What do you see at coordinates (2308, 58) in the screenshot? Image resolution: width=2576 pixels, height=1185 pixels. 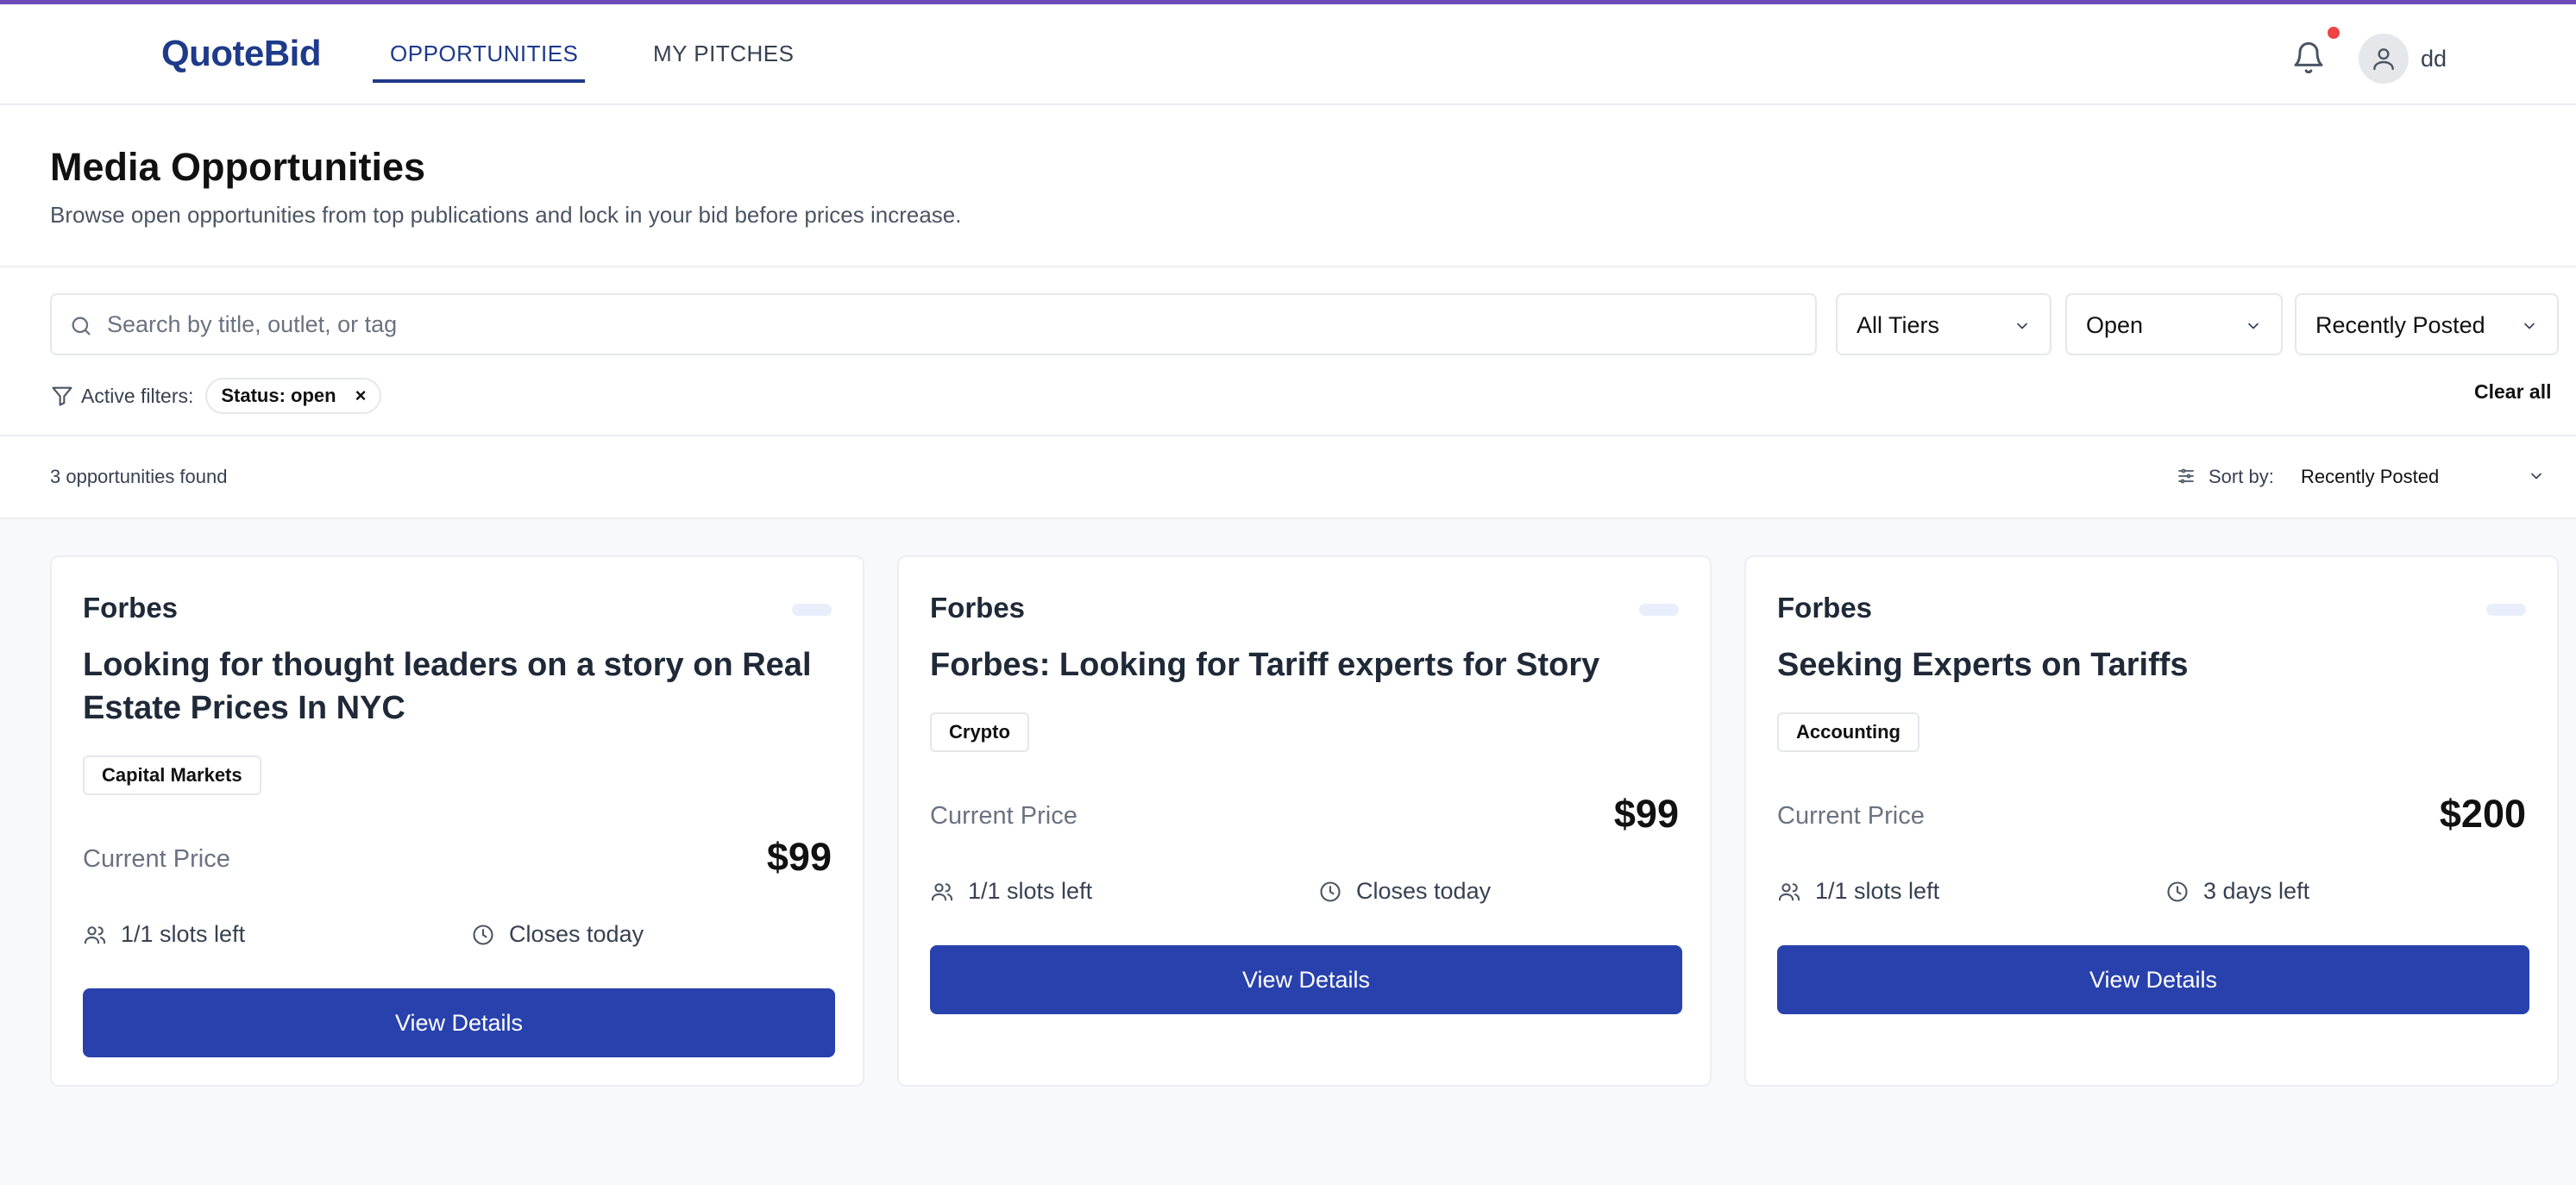 I see `bell-icon` at bounding box center [2308, 58].